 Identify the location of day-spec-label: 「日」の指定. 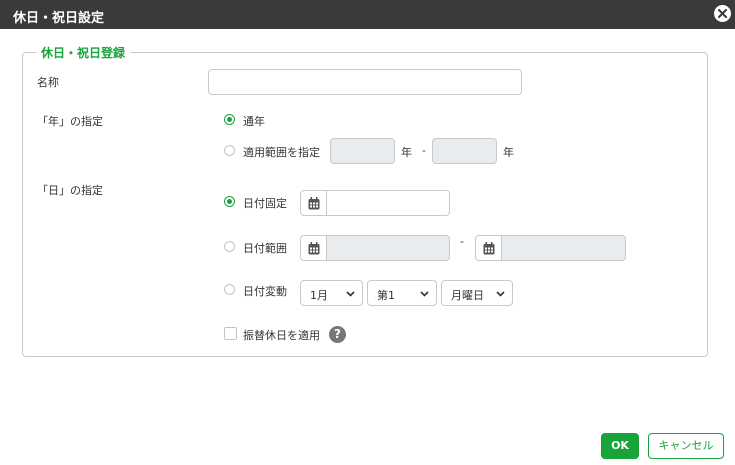
(70, 190).